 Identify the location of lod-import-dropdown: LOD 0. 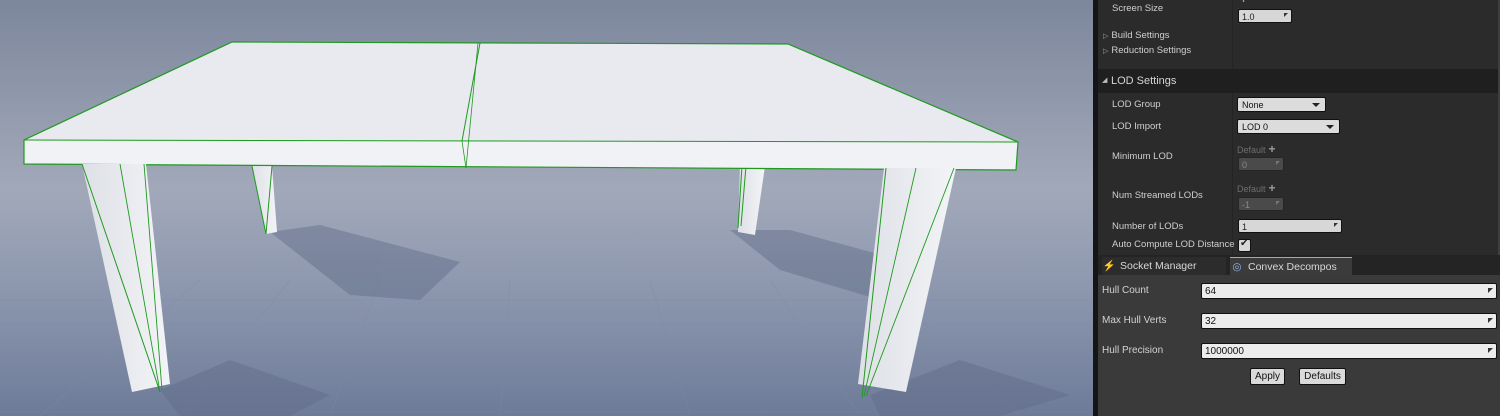
(1288, 126).